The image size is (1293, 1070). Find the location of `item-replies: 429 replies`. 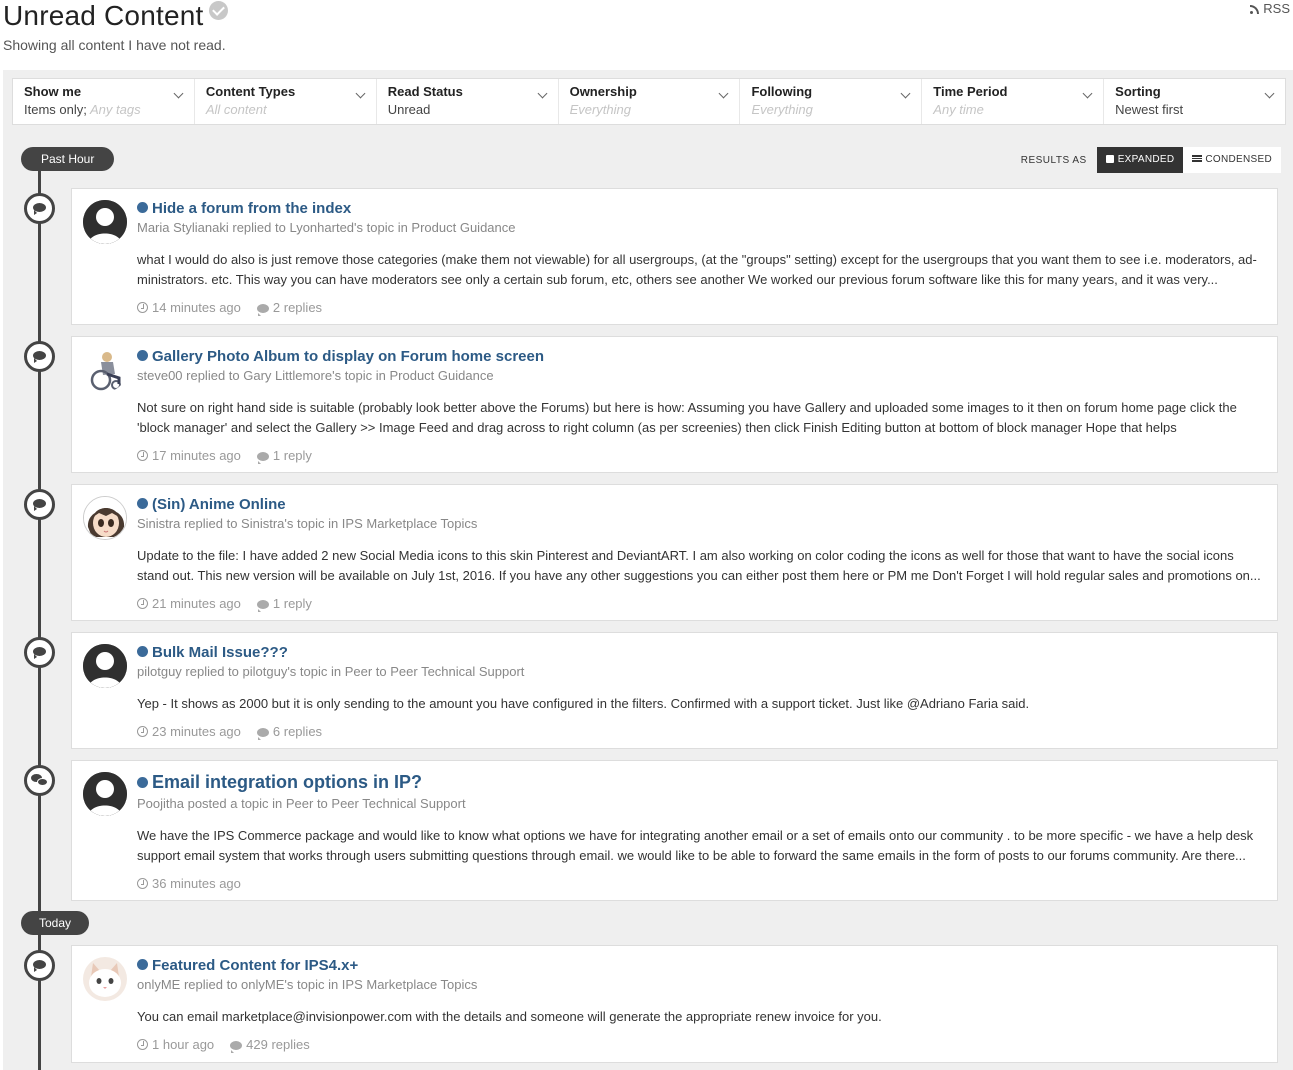

item-replies: 429 replies is located at coordinates (270, 1045).